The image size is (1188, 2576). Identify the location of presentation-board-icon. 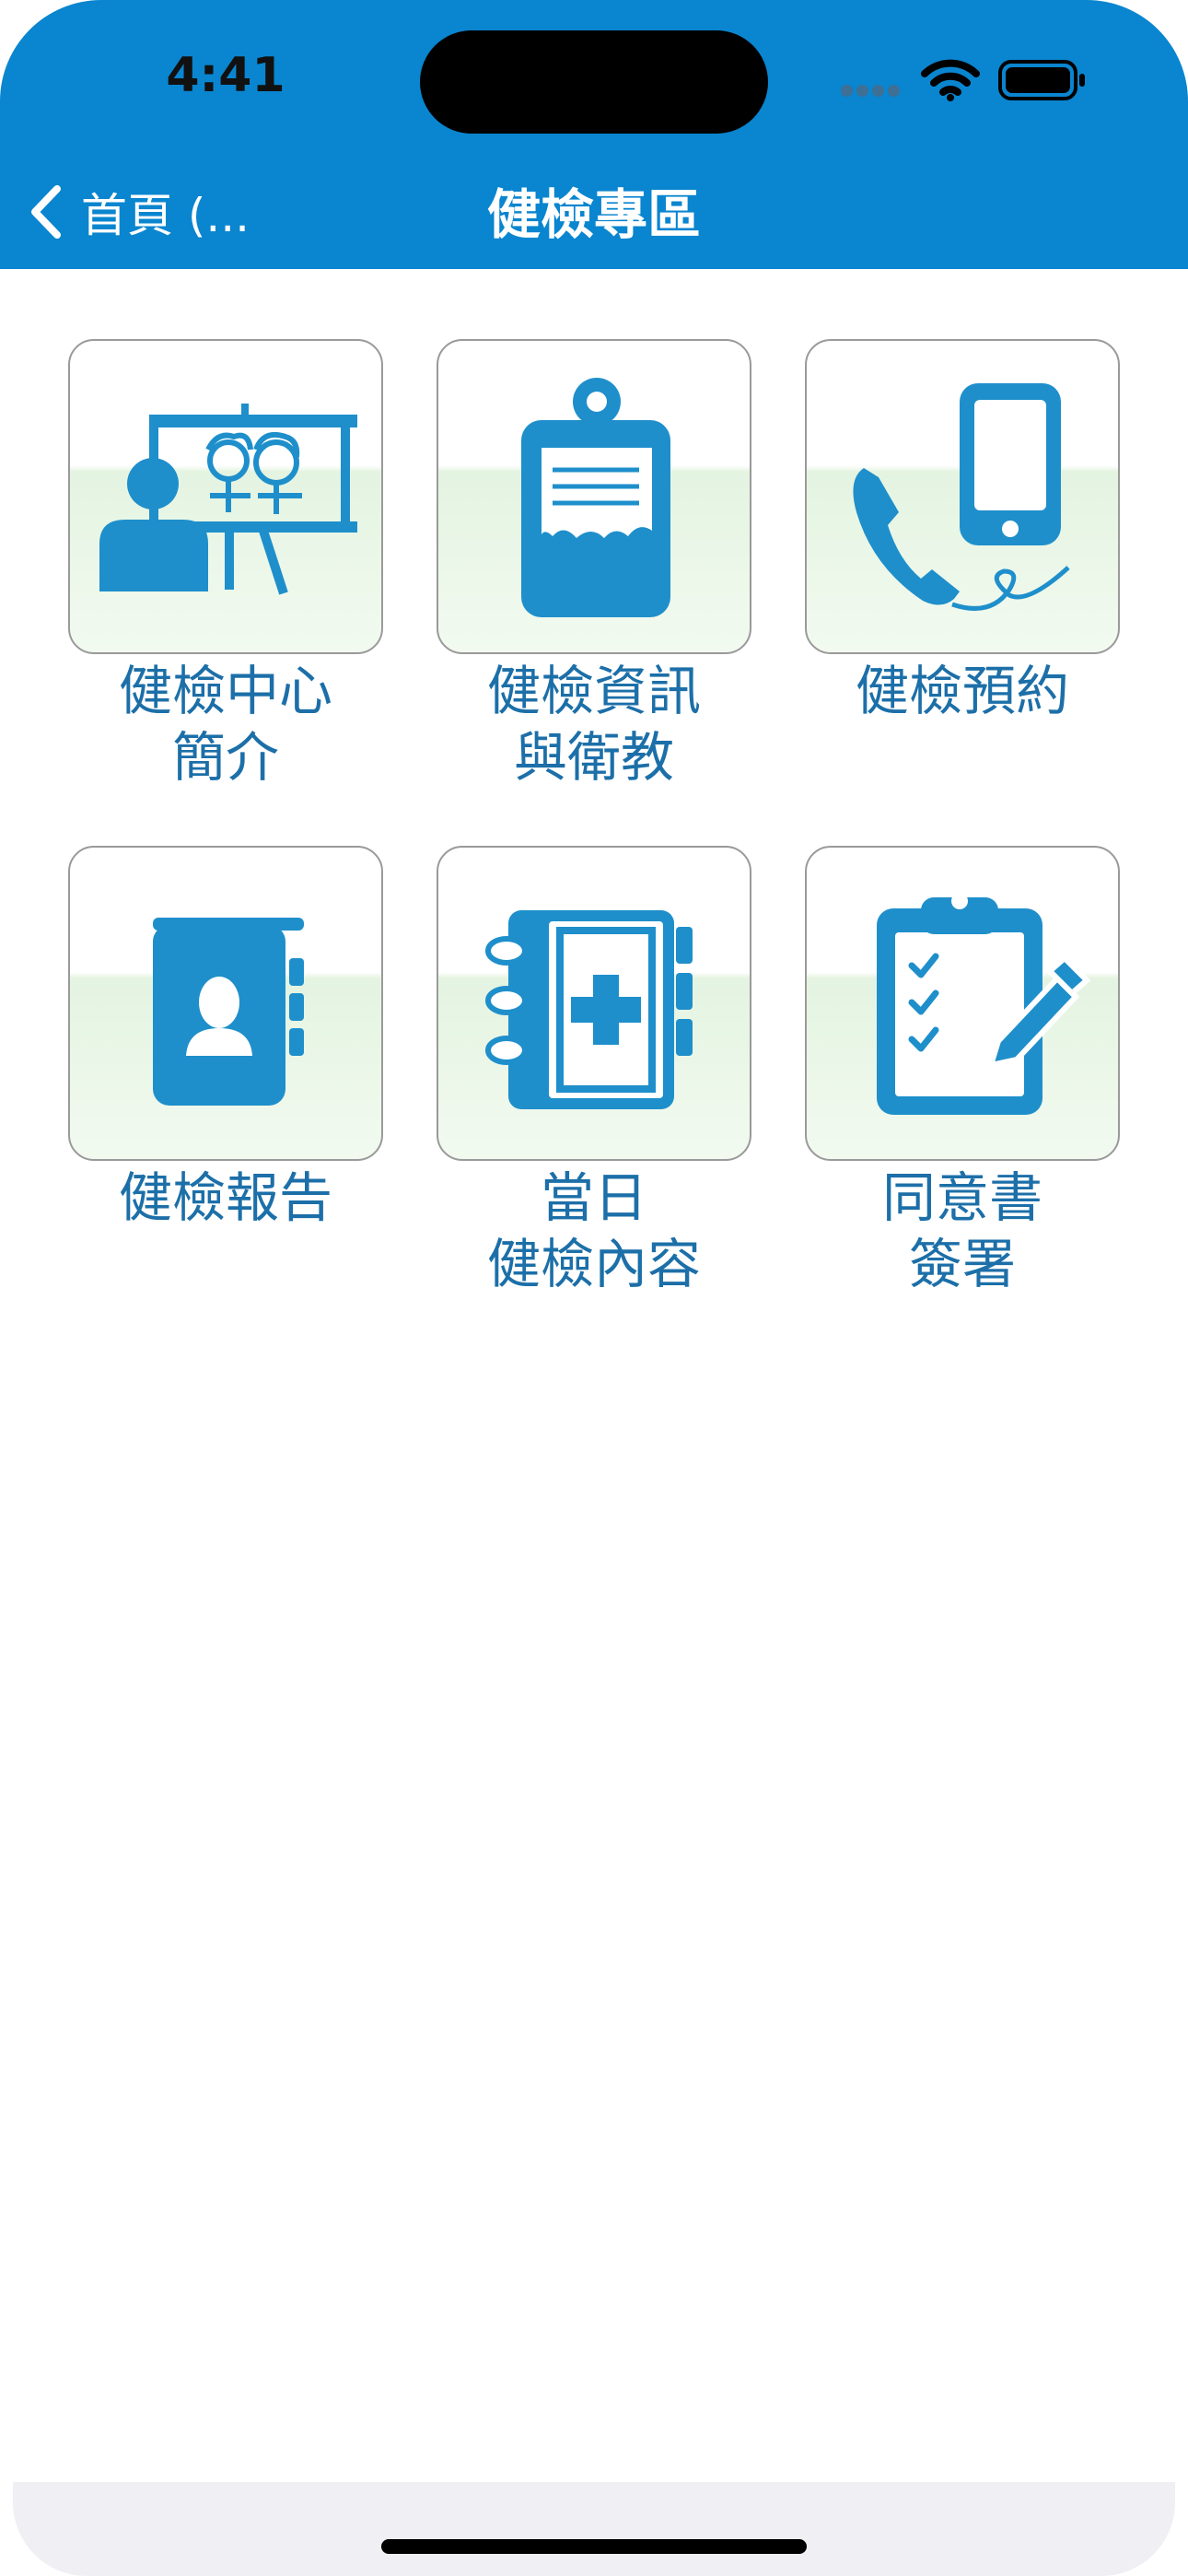
(228, 499).